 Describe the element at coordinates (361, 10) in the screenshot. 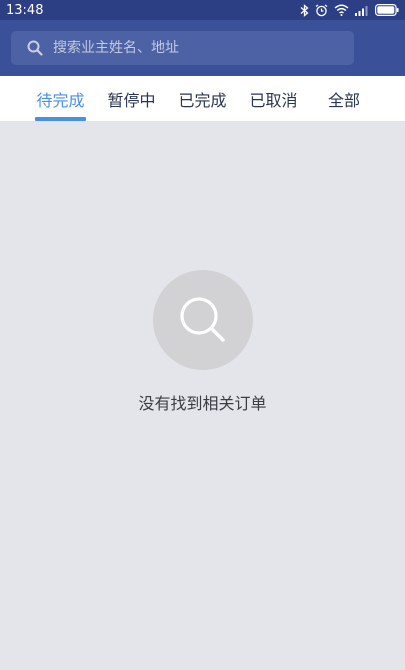

I see `signal-icon` at that location.